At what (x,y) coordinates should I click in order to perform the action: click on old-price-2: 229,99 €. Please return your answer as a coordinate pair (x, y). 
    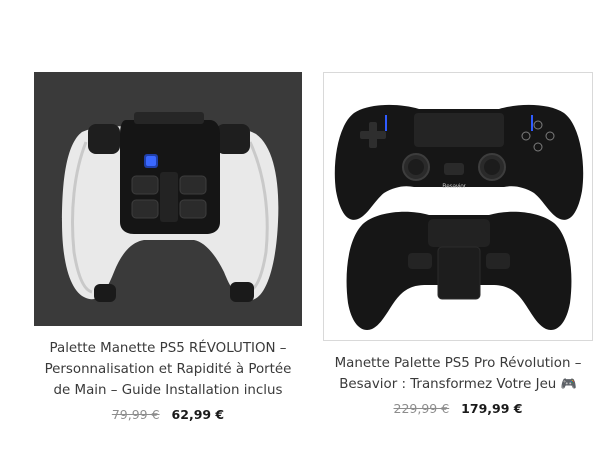
    Looking at the image, I should click on (421, 408).